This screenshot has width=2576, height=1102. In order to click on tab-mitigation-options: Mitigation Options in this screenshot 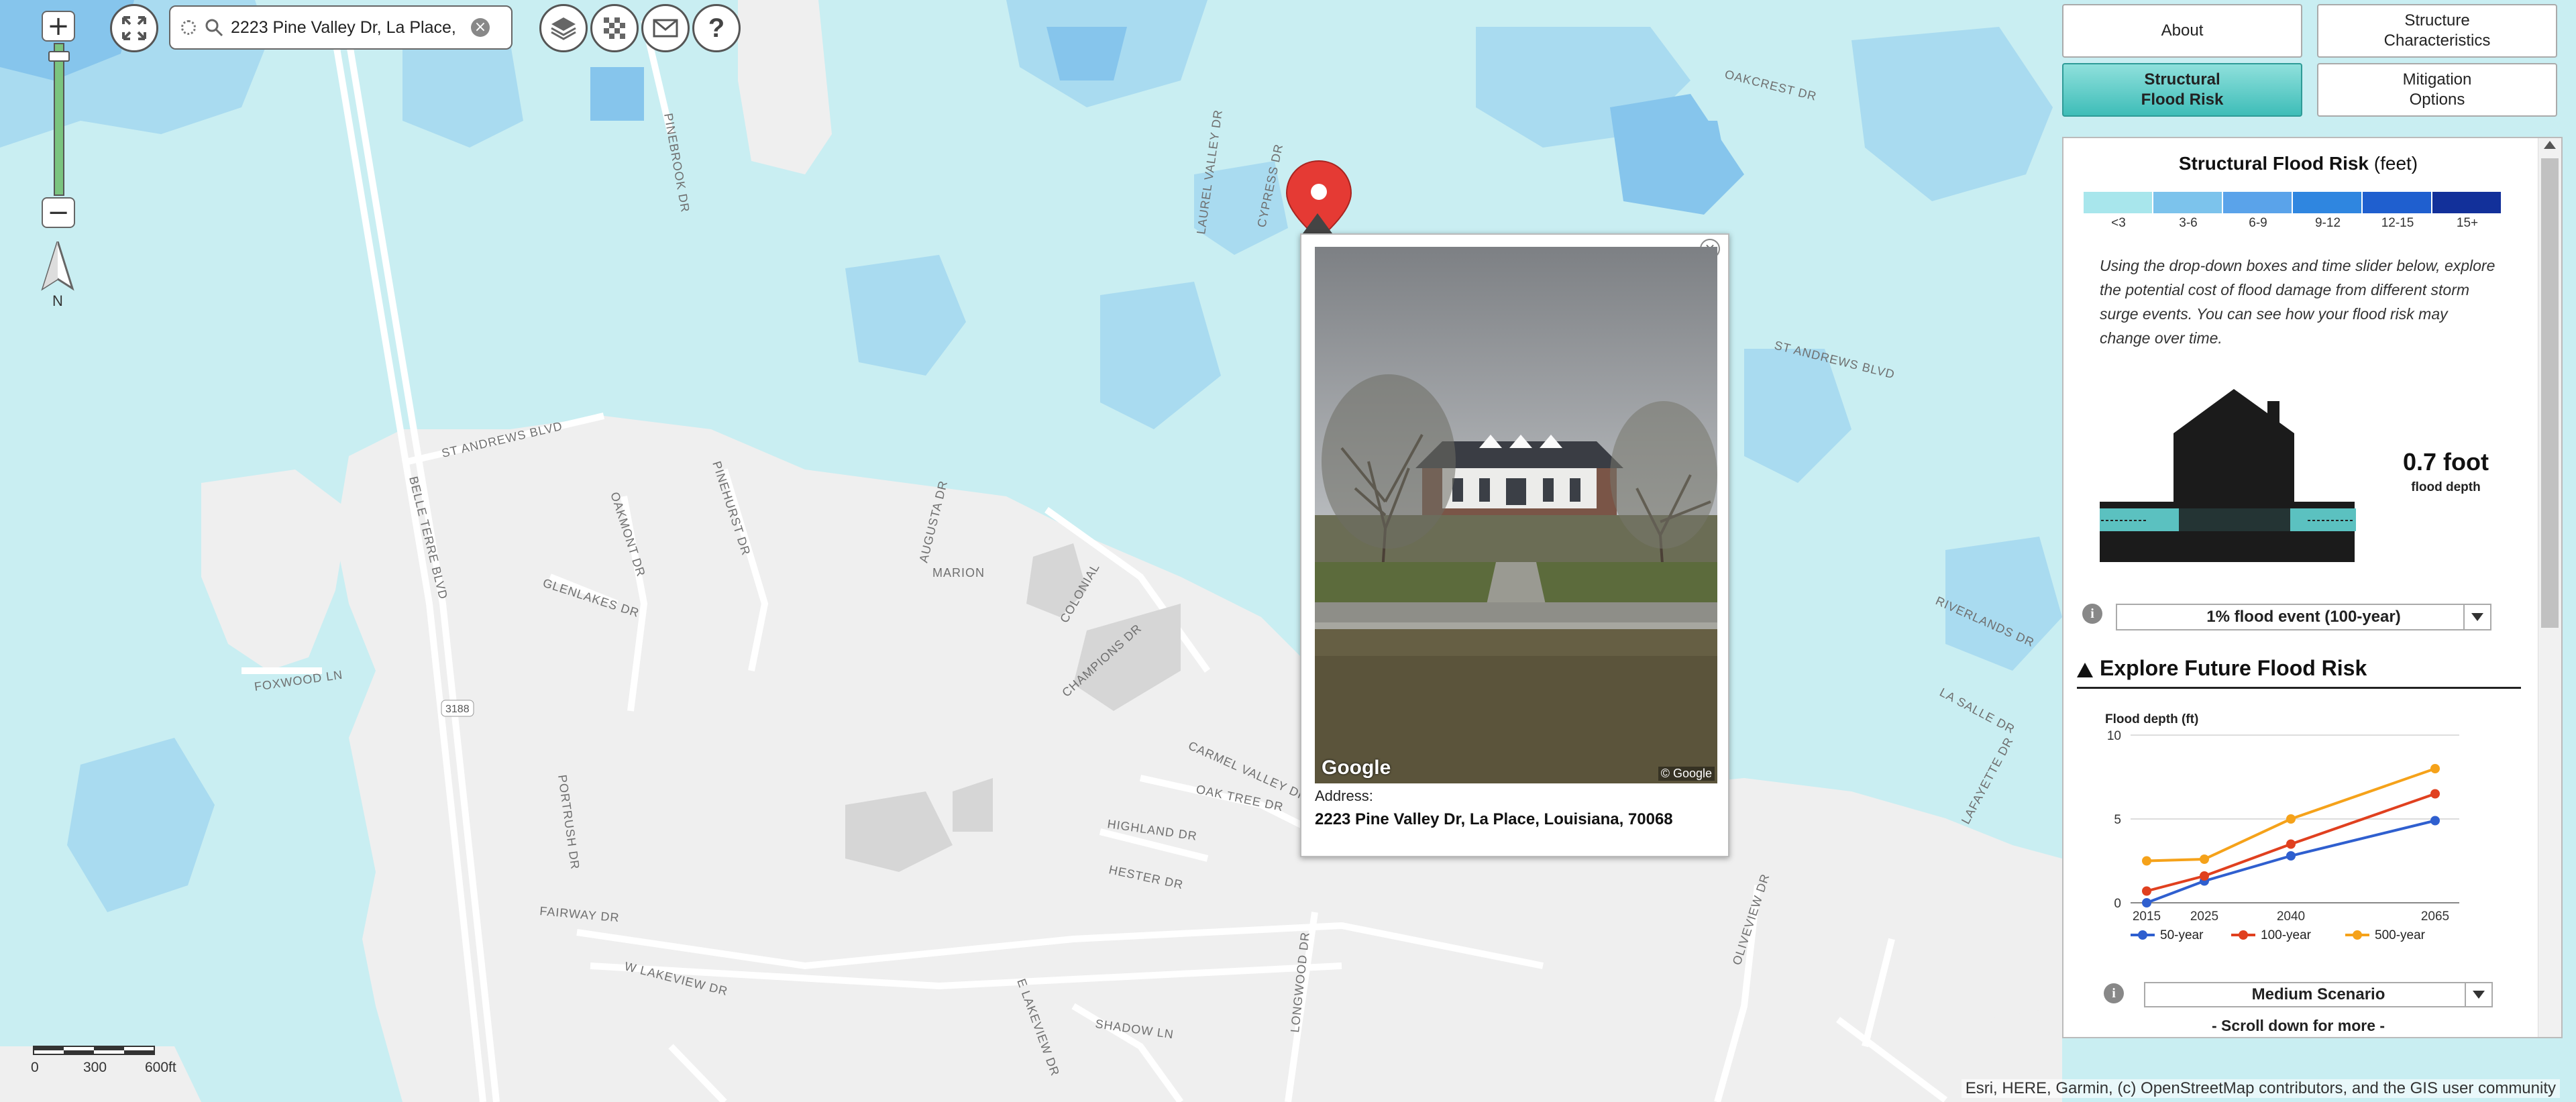, I will do `click(2437, 90)`.